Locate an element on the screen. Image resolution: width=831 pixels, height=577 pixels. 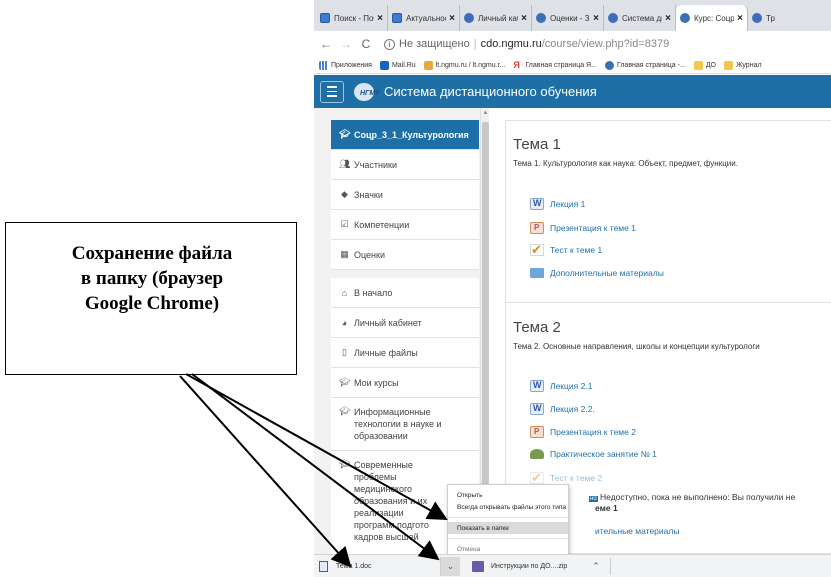
tab-partial: Тр is located at coordinates (789, 18).